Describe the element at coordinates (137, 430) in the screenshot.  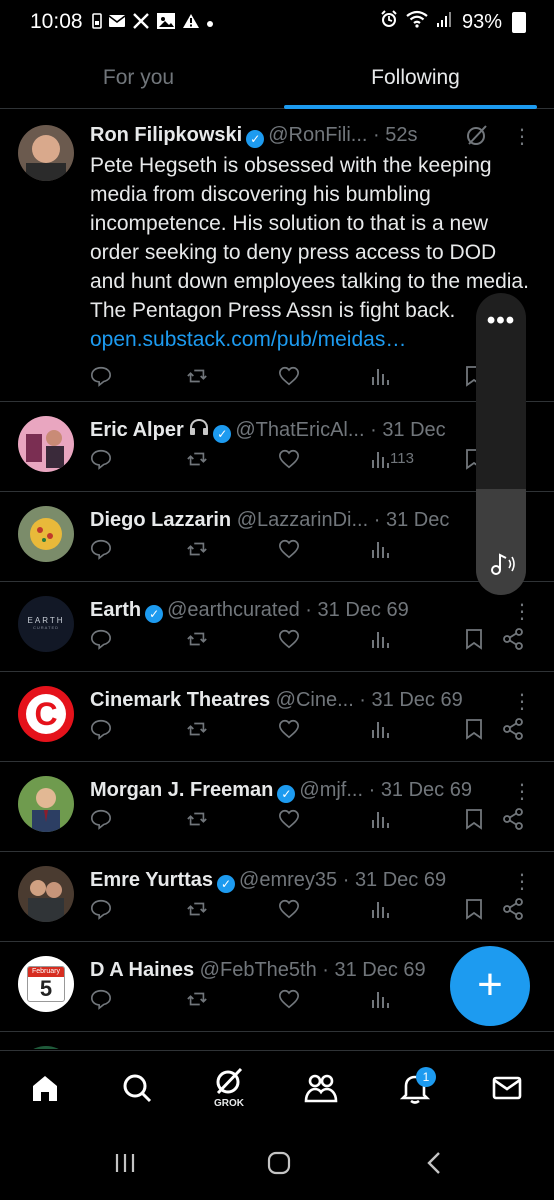
I see `author-name: Eric Alper` at that location.